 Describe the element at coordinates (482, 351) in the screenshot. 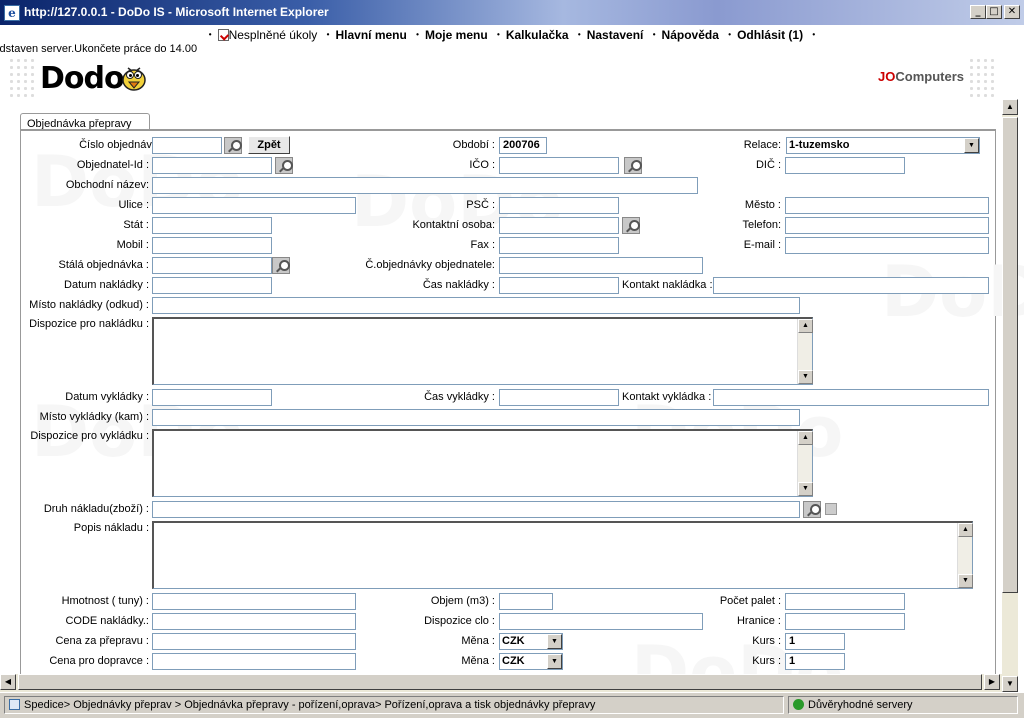

I see `loading-disposition-textarea: ▲ ▼` at that location.